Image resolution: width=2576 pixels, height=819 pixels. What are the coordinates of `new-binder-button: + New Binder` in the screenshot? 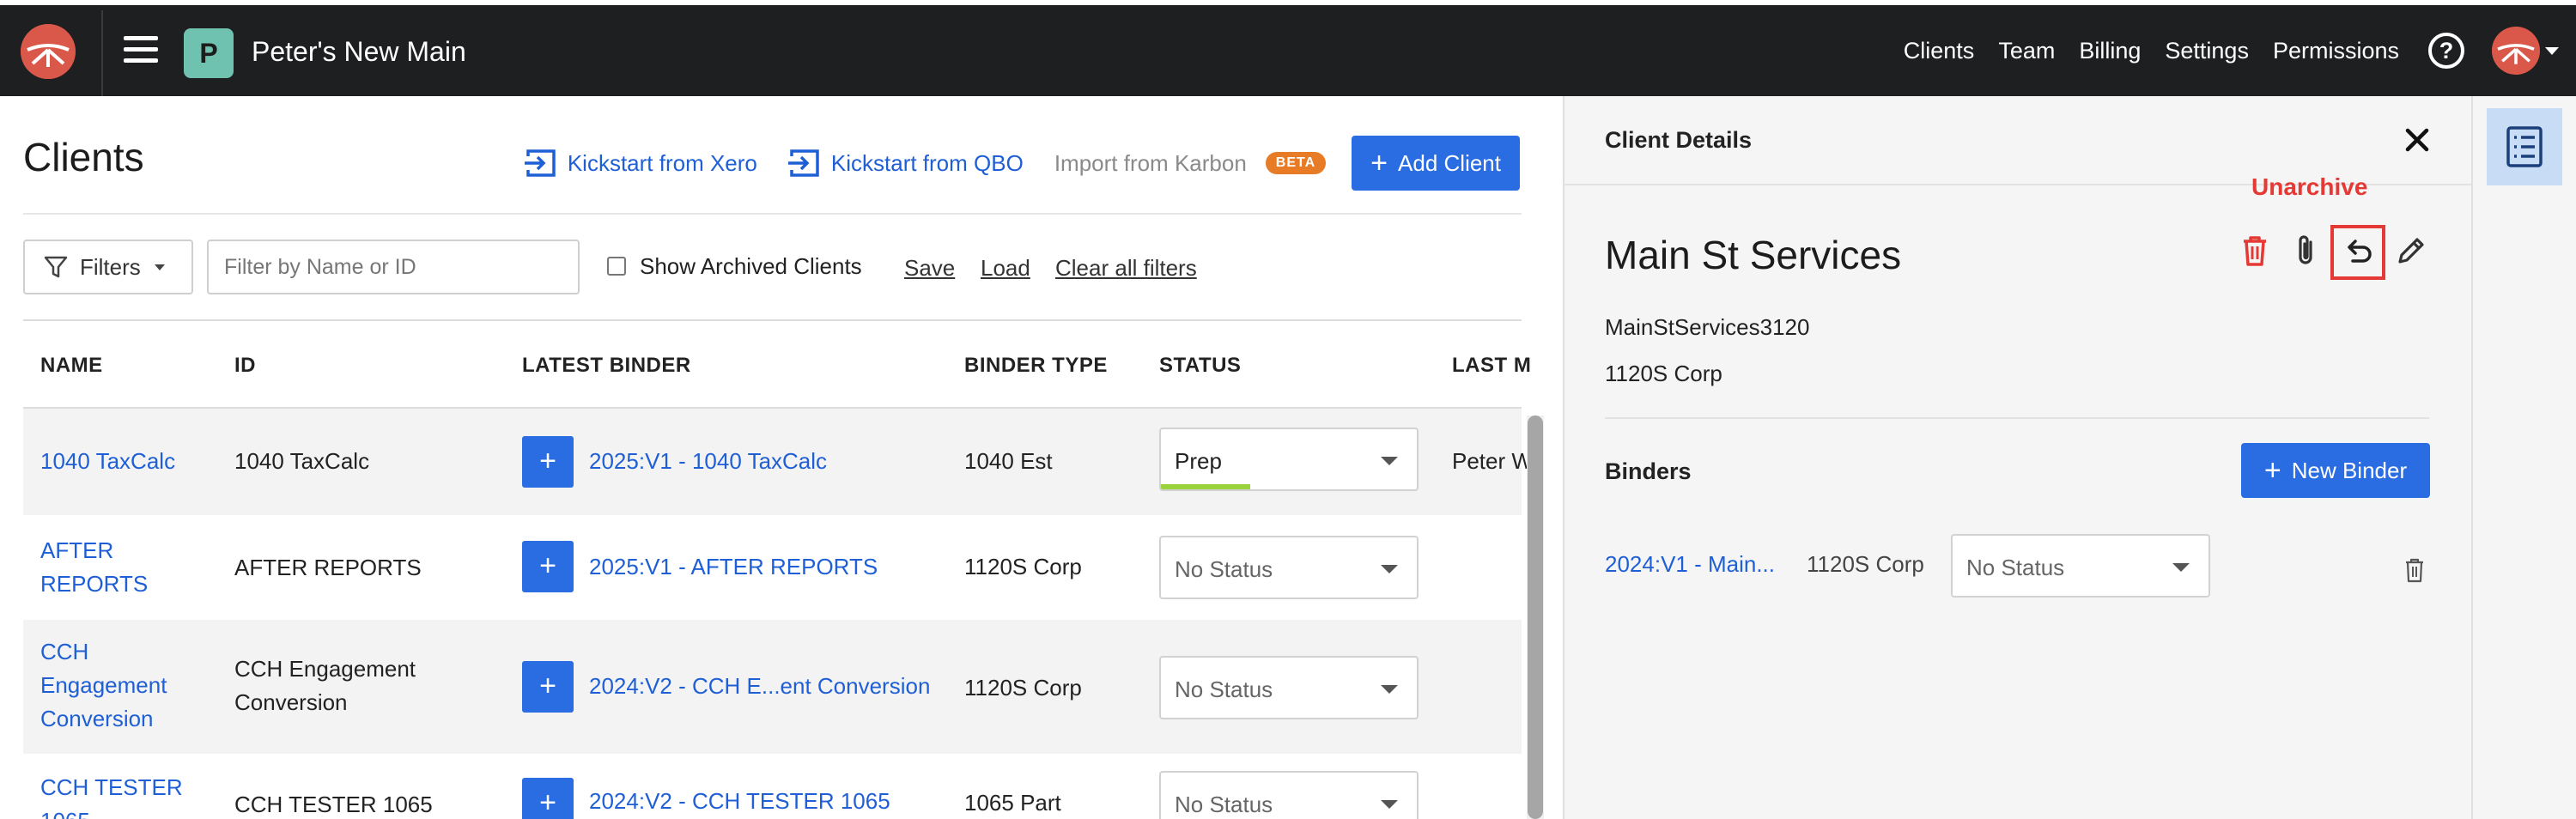 It's located at (2335, 470).